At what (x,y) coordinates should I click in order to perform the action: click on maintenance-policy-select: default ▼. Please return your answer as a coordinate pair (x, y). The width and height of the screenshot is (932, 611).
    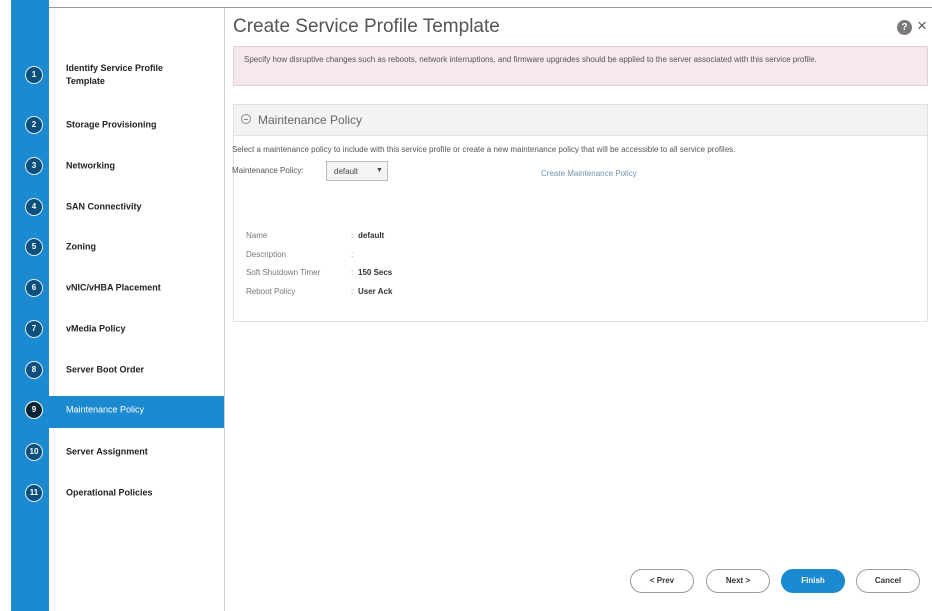
    Looking at the image, I should click on (357, 171).